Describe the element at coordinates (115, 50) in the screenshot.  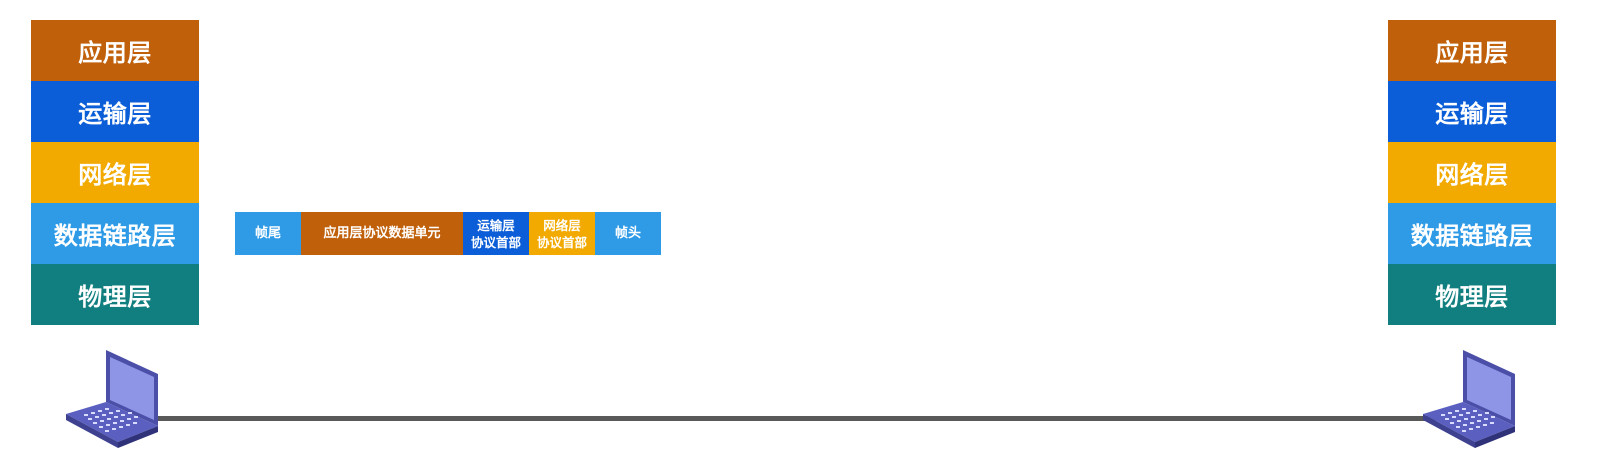
I see `left-application-layer: 应用层` at that location.